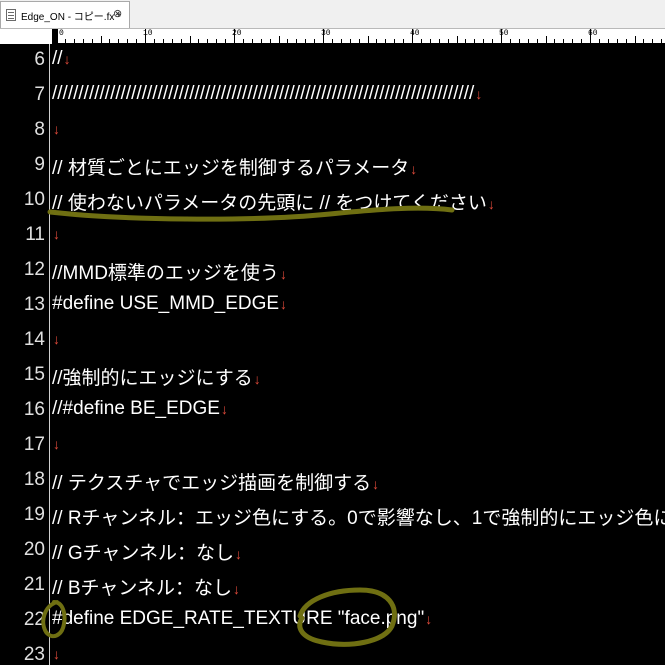 The height and width of the screenshot is (665, 665). What do you see at coordinates (39, 164) in the screenshot?
I see `line-number: 9` at bounding box center [39, 164].